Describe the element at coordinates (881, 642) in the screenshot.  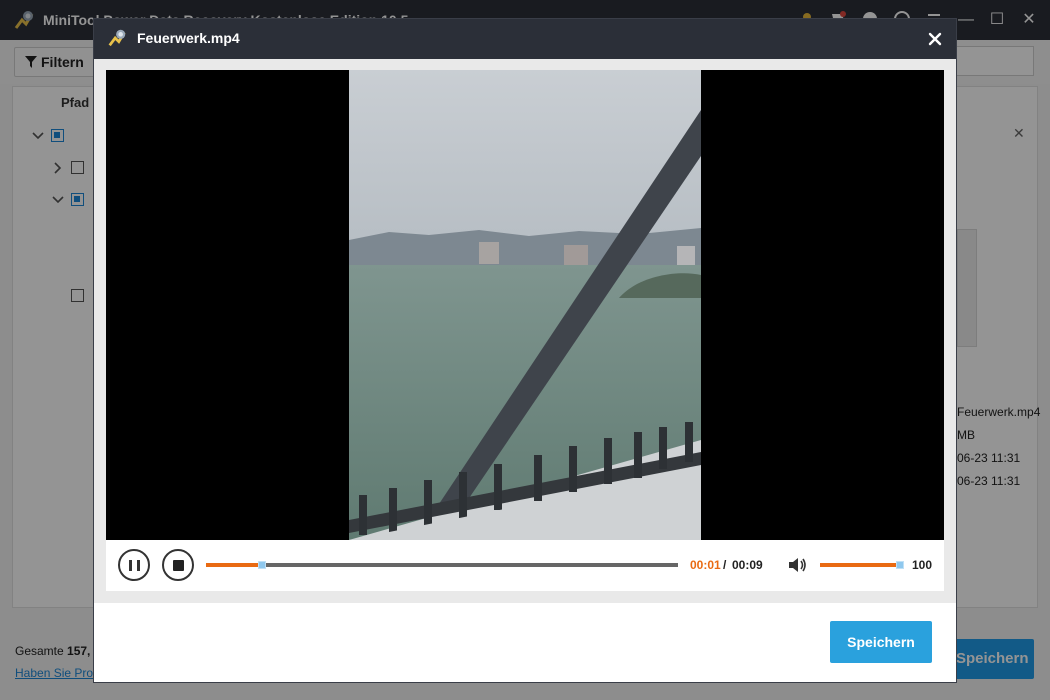
I see `save-button: Speichern` at that location.